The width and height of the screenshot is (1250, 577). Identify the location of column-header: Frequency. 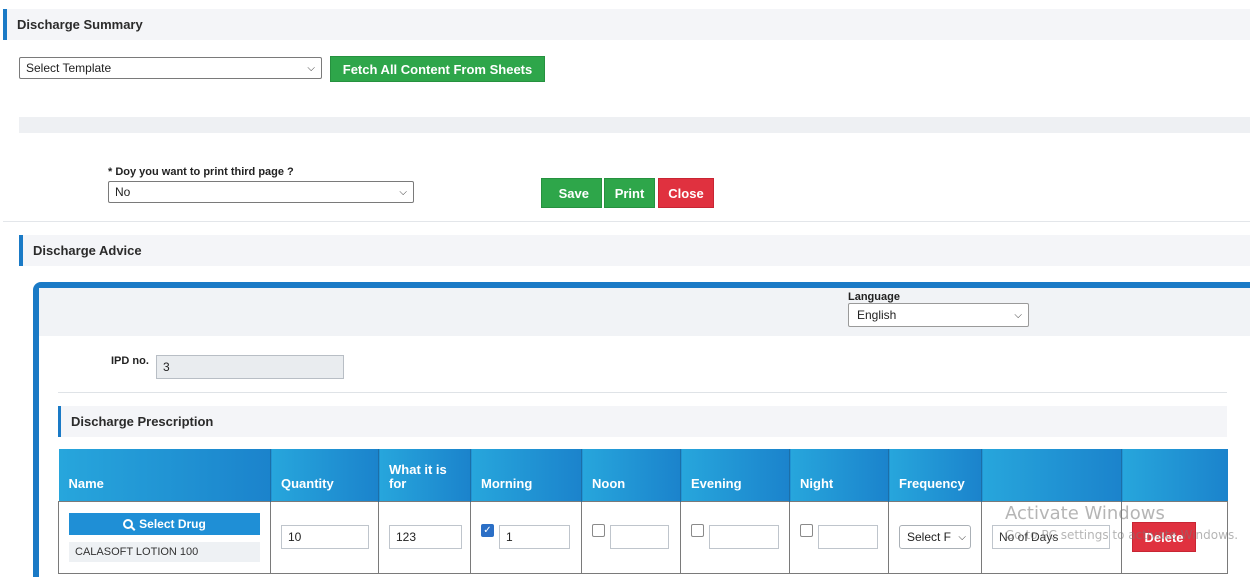
(935, 475).